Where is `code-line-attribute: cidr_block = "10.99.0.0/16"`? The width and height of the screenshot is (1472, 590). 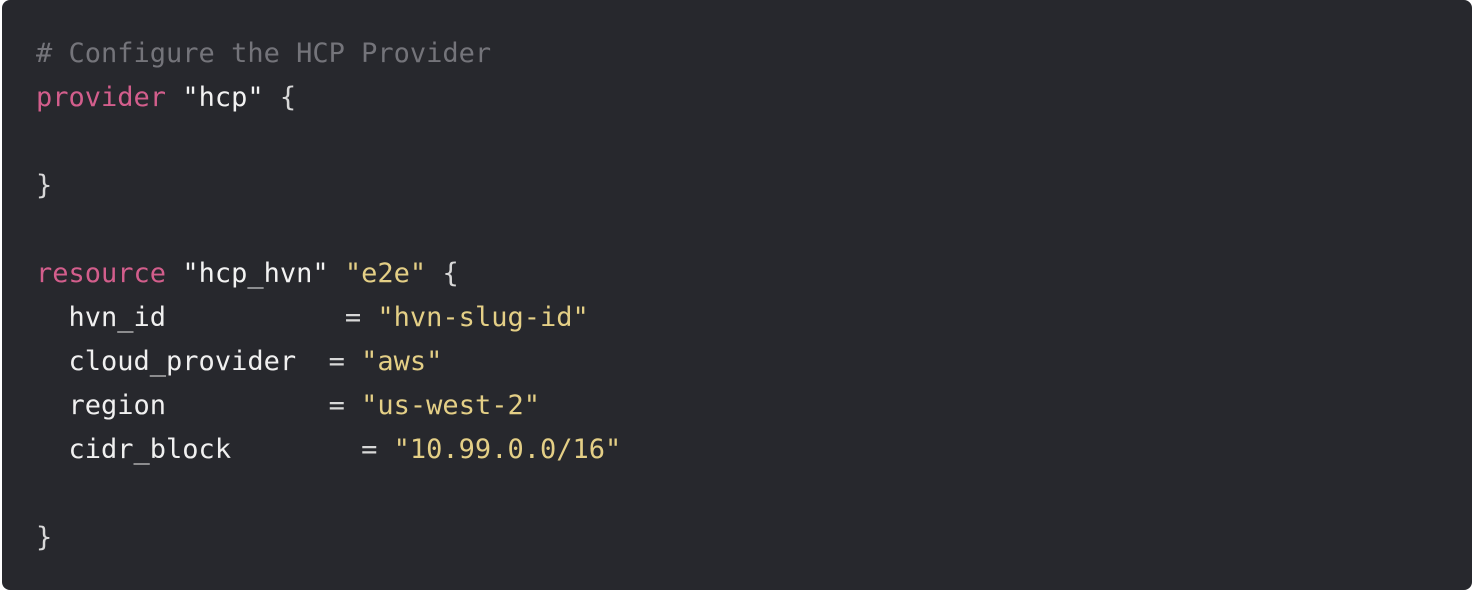 code-line-attribute: cidr_block = "10.99.0.0/16" is located at coordinates (329, 450).